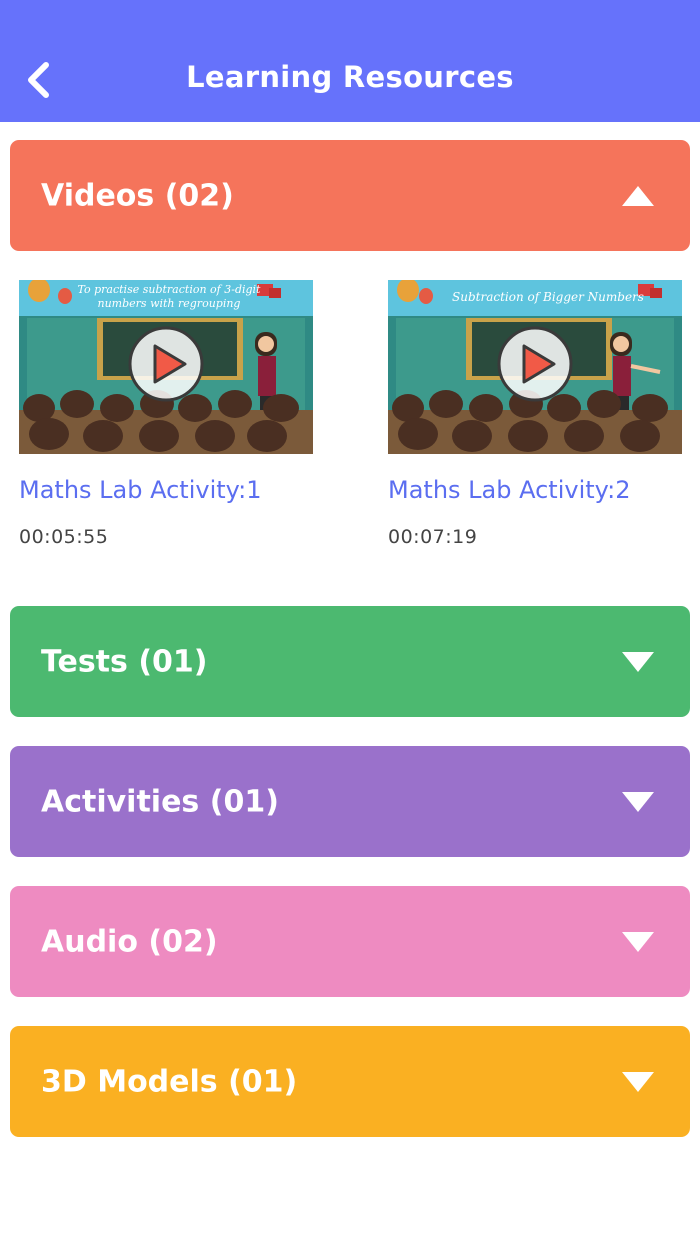 The height and width of the screenshot is (1244, 700). Describe the element at coordinates (129, 941) in the screenshot. I see `section-label: Audio (02)` at that location.